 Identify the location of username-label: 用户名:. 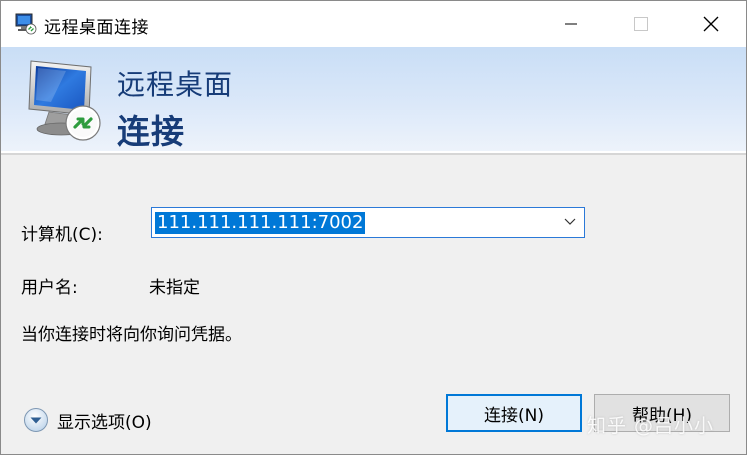
(49, 288).